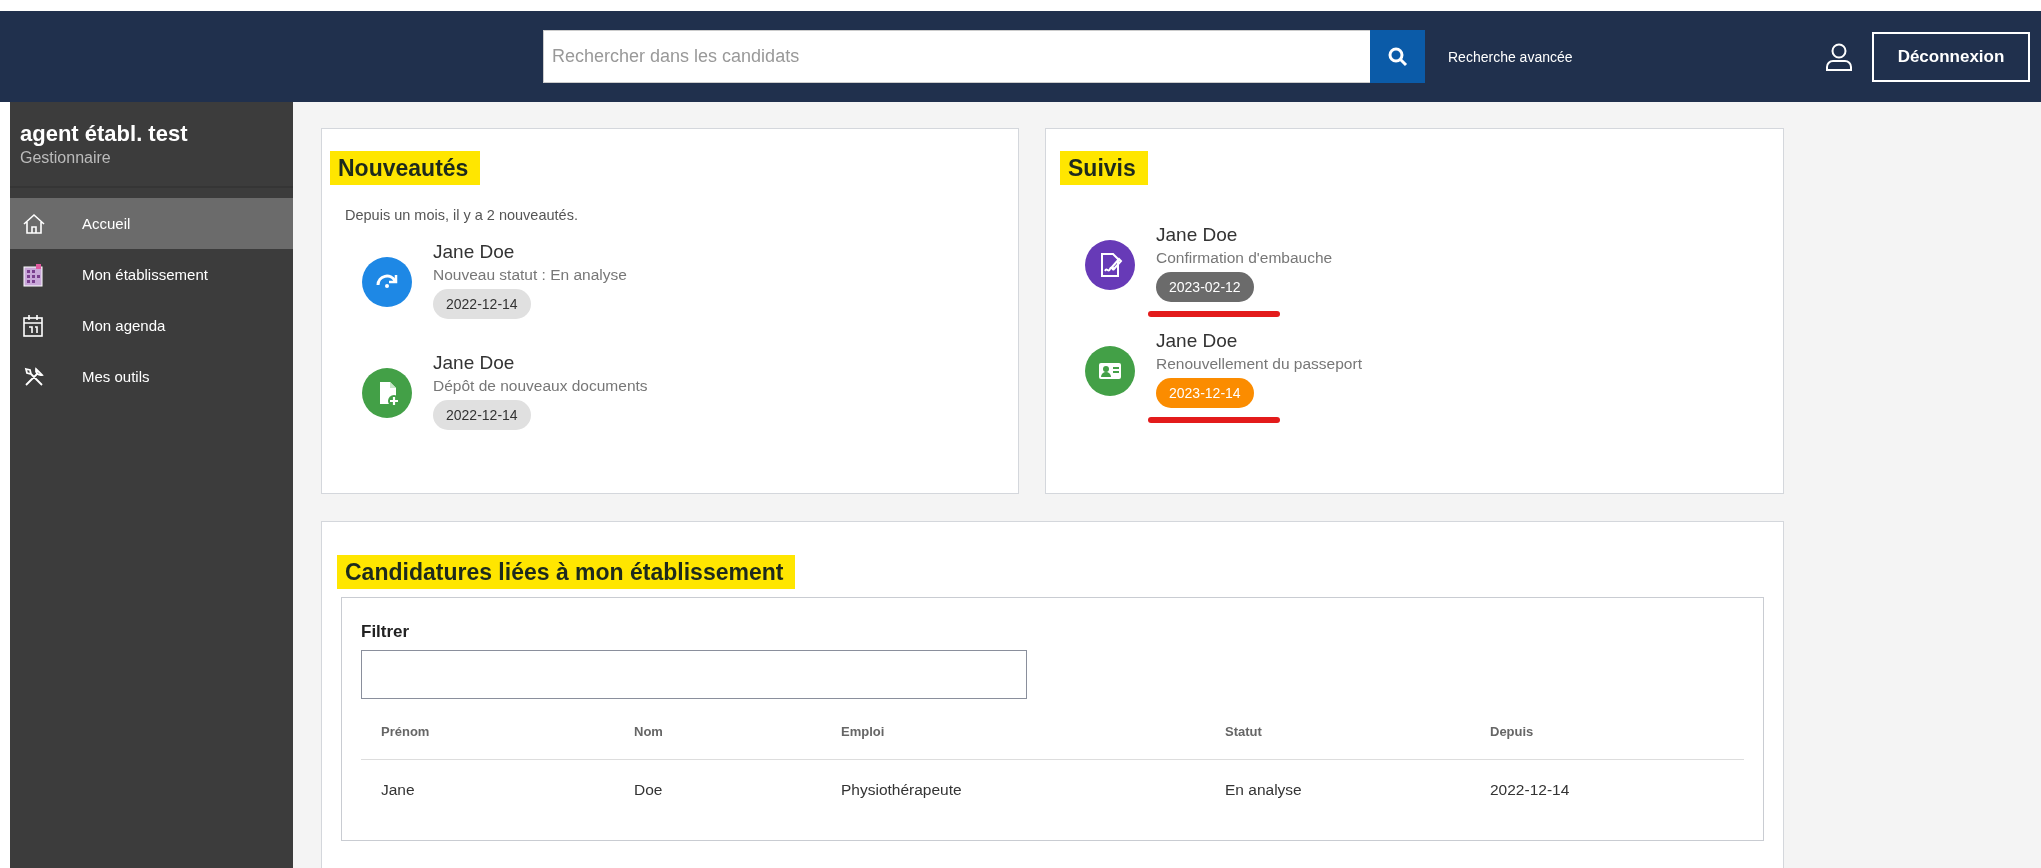 The height and width of the screenshot is (868, 2041). I want to click on home-icon, so click(34, 223).